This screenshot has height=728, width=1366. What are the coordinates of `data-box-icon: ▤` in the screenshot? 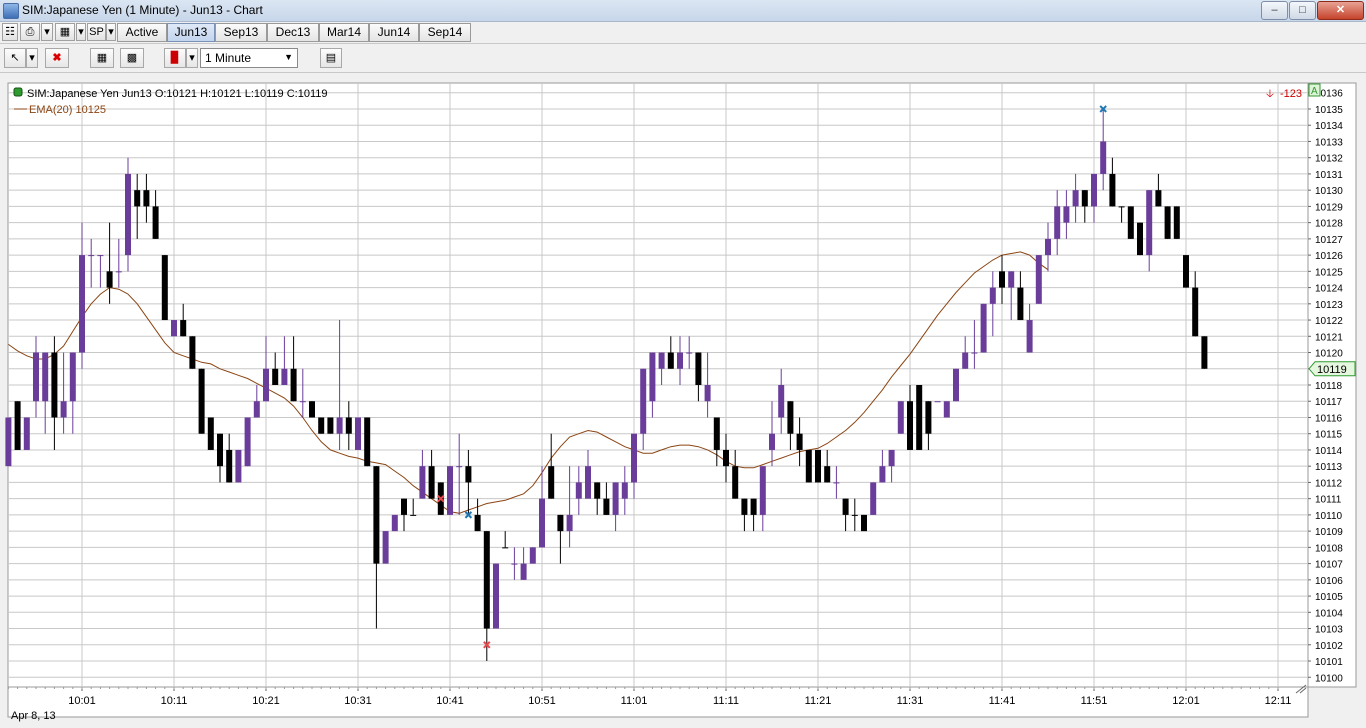 It's located at (331, 58).